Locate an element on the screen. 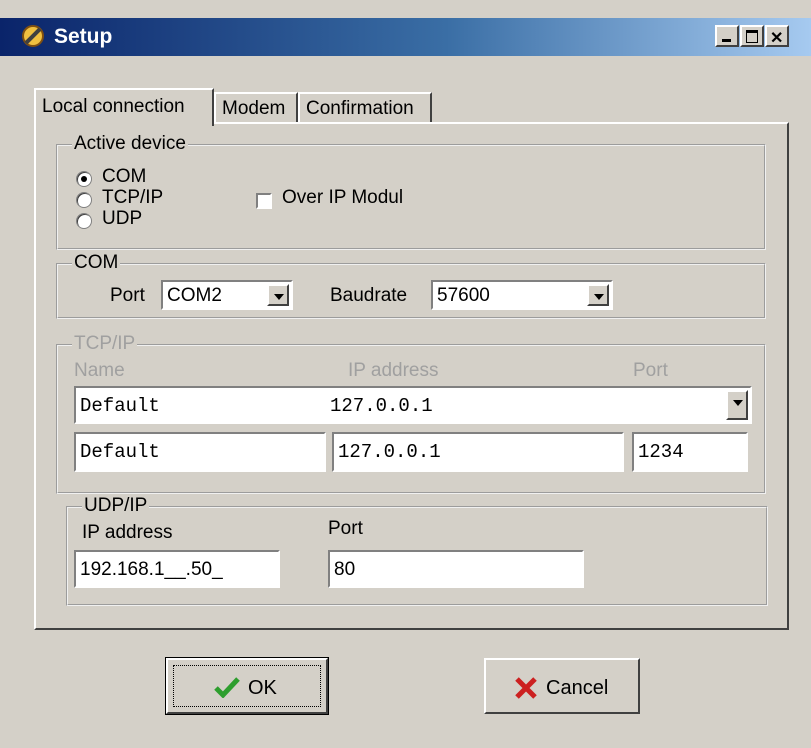  radio-selected-dot is located at coordinates (84, 179).